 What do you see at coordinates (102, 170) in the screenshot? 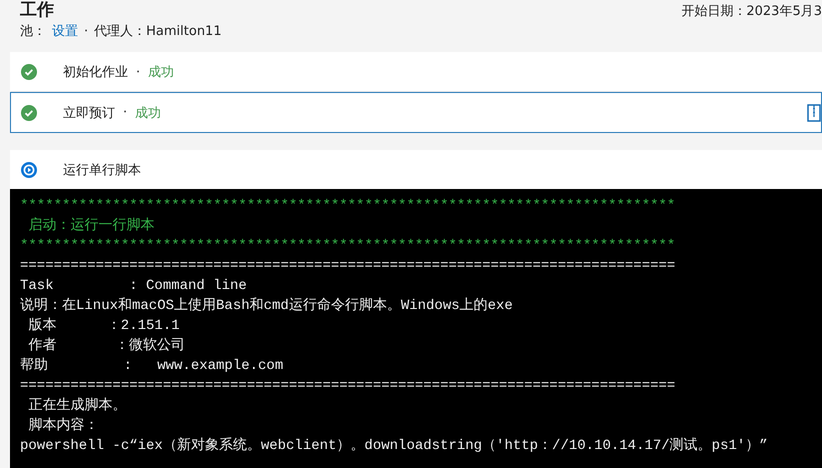
I see `step-name: 运行单行脚本` at bounding box center [102, 170].